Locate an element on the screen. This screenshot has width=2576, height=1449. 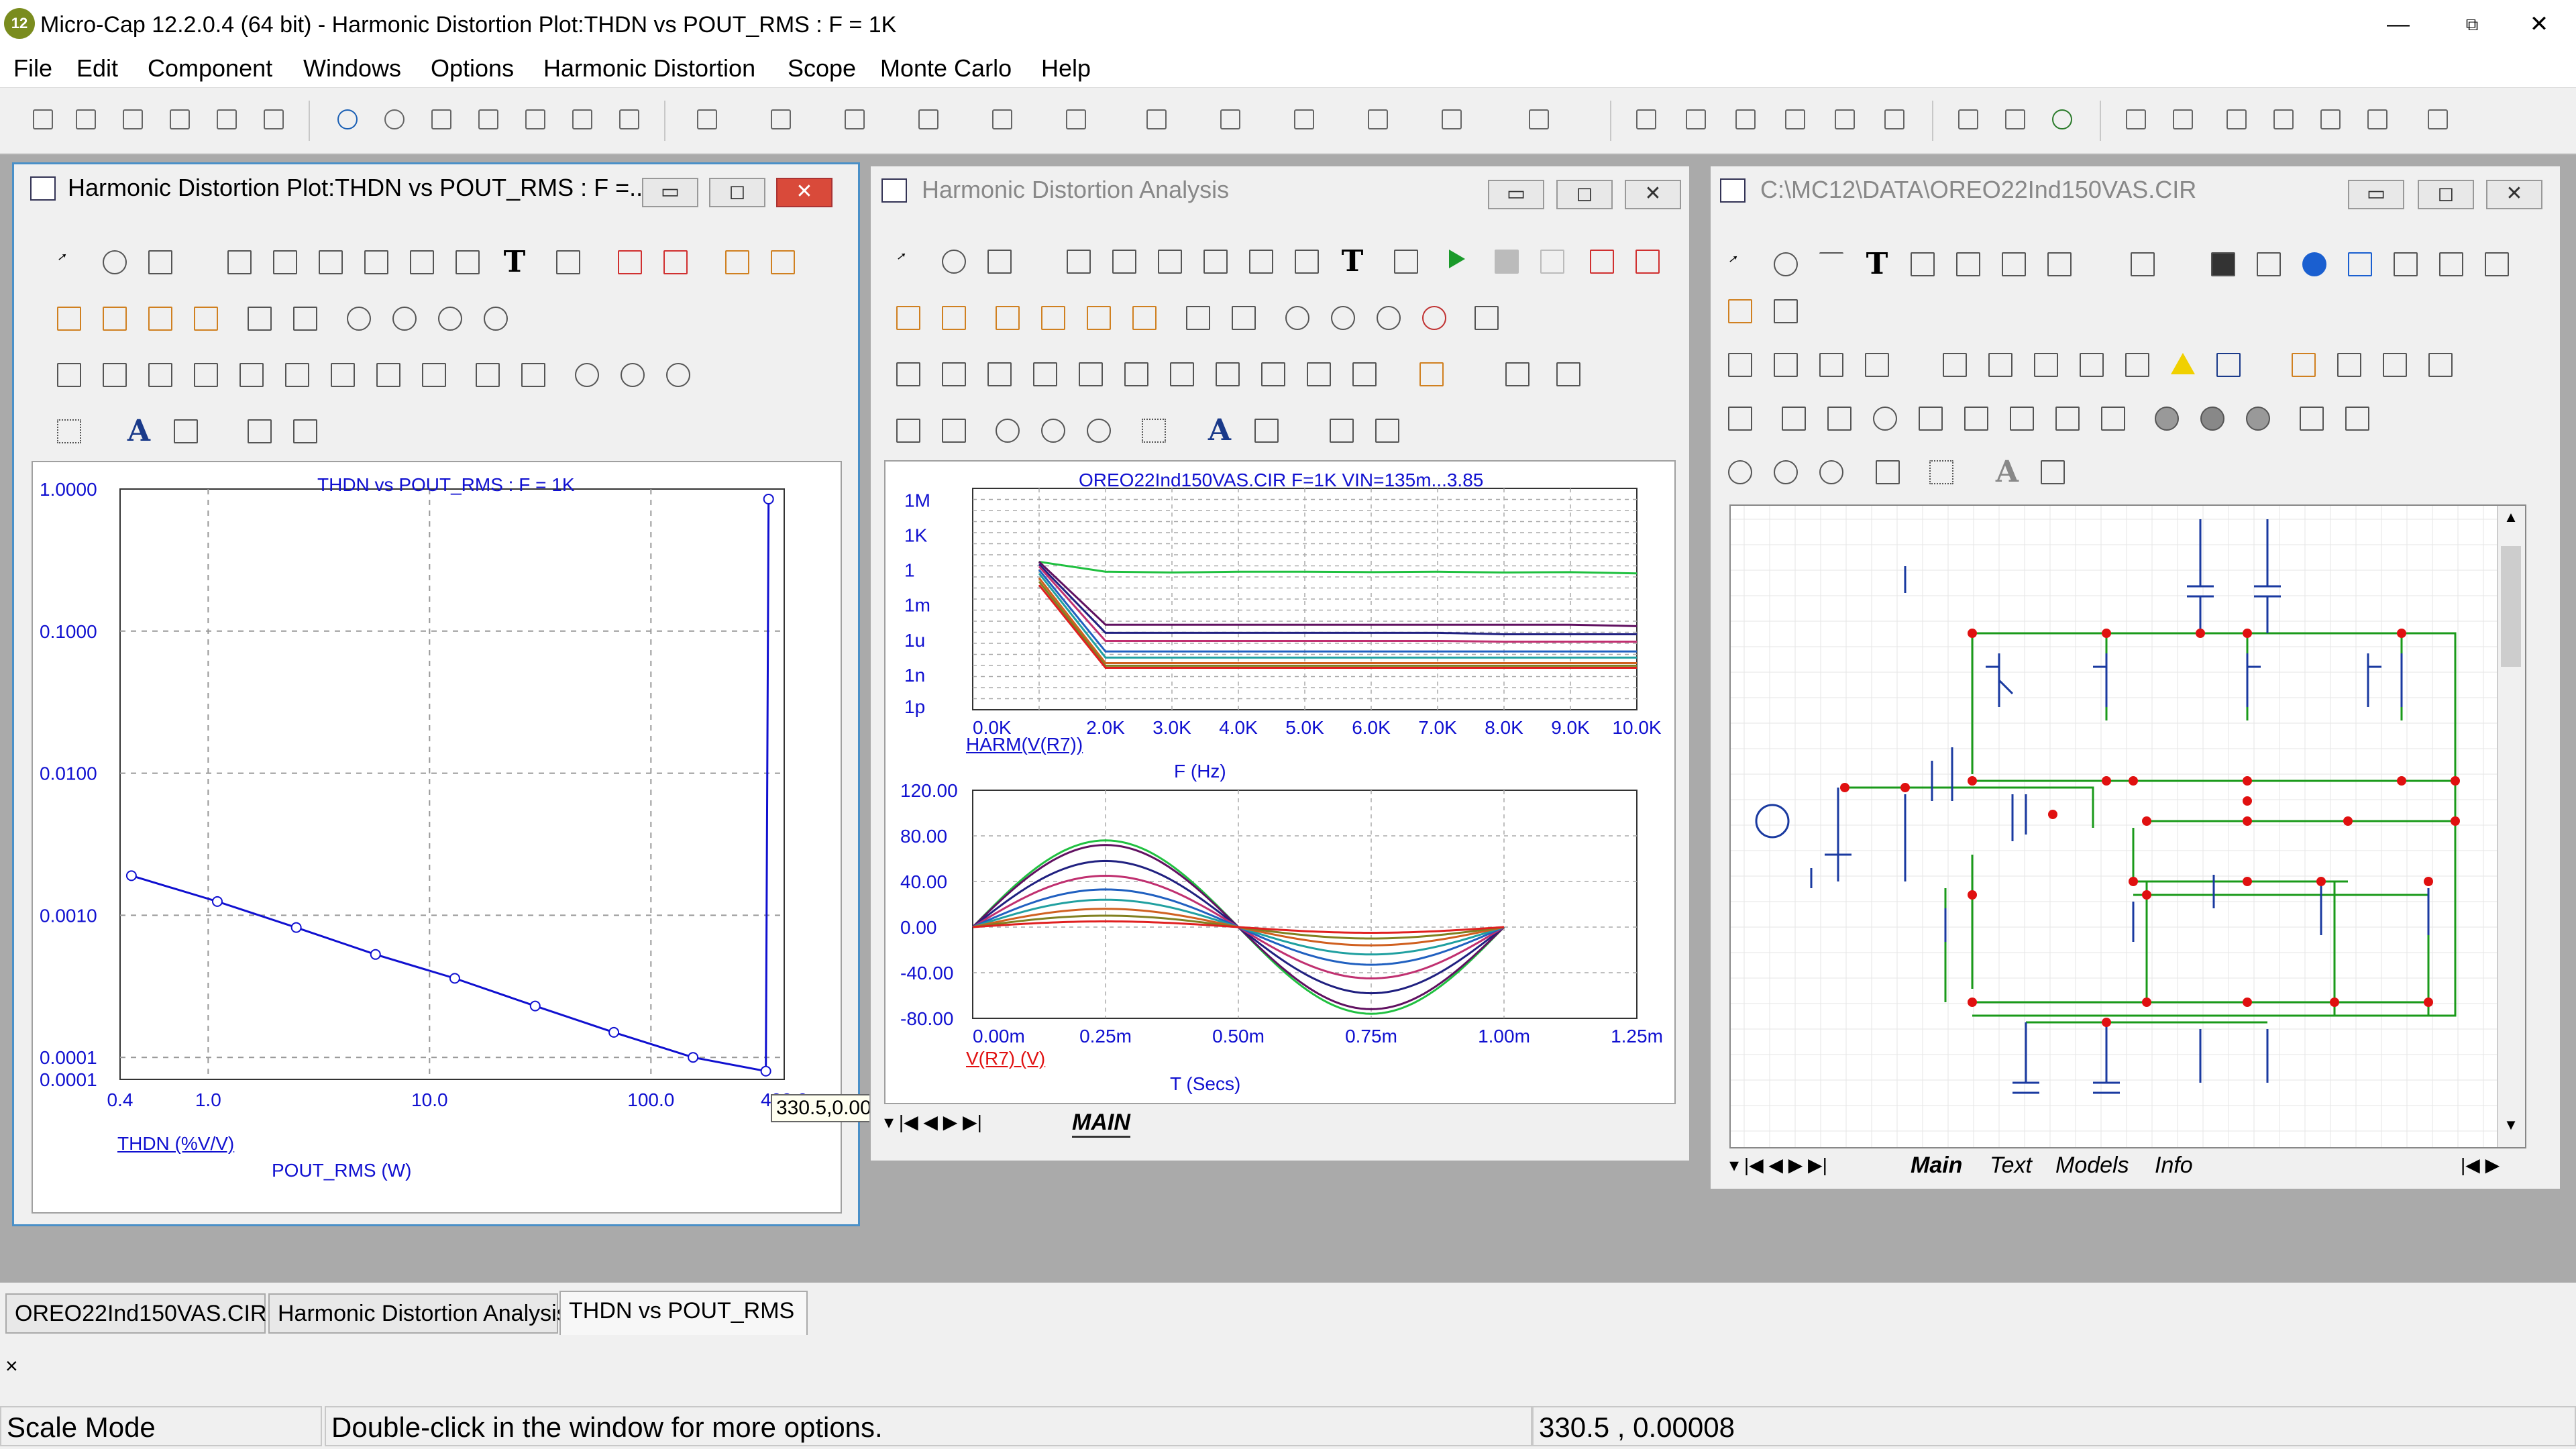
redo-icon is located at coordinates (395, 120).